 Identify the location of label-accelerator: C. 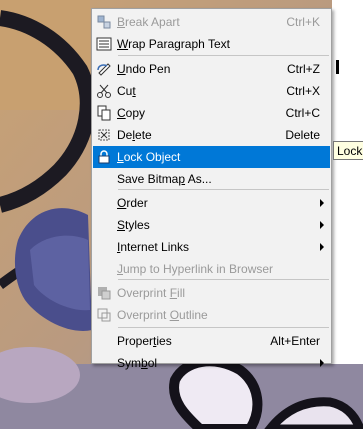
(121, 113).